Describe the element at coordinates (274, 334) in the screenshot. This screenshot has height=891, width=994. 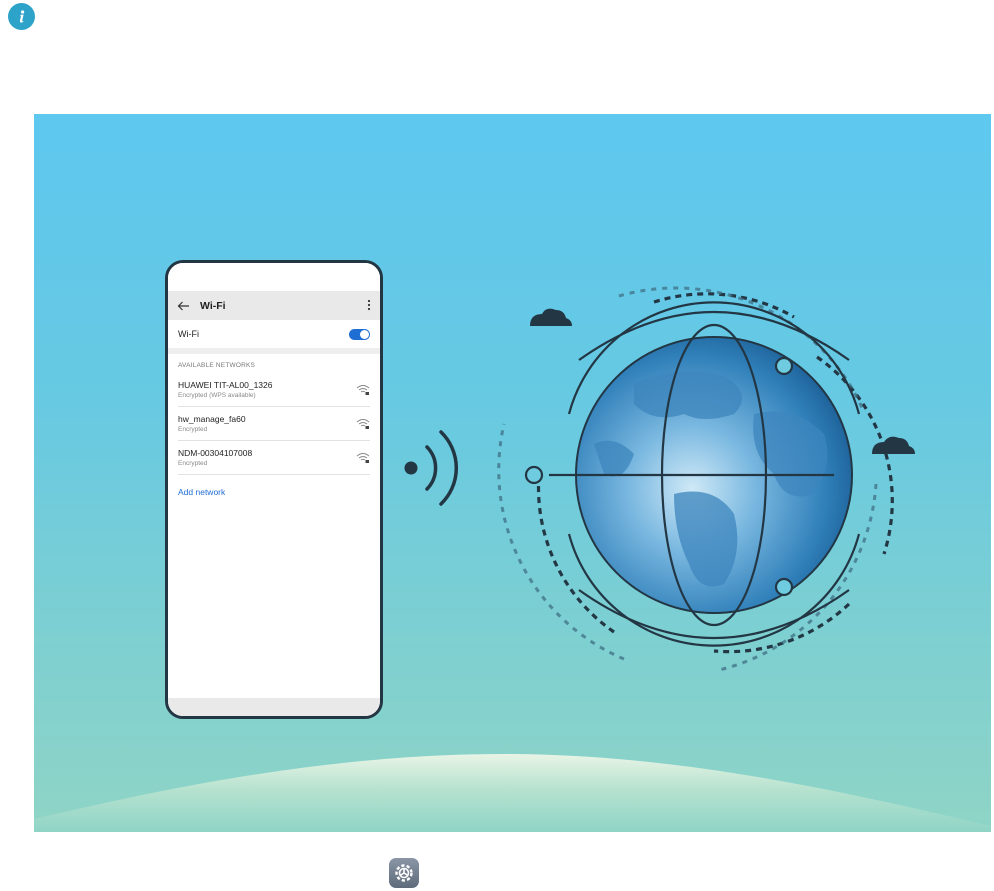
I see `wifi-toggle-row: Wi-Fi` at that location.